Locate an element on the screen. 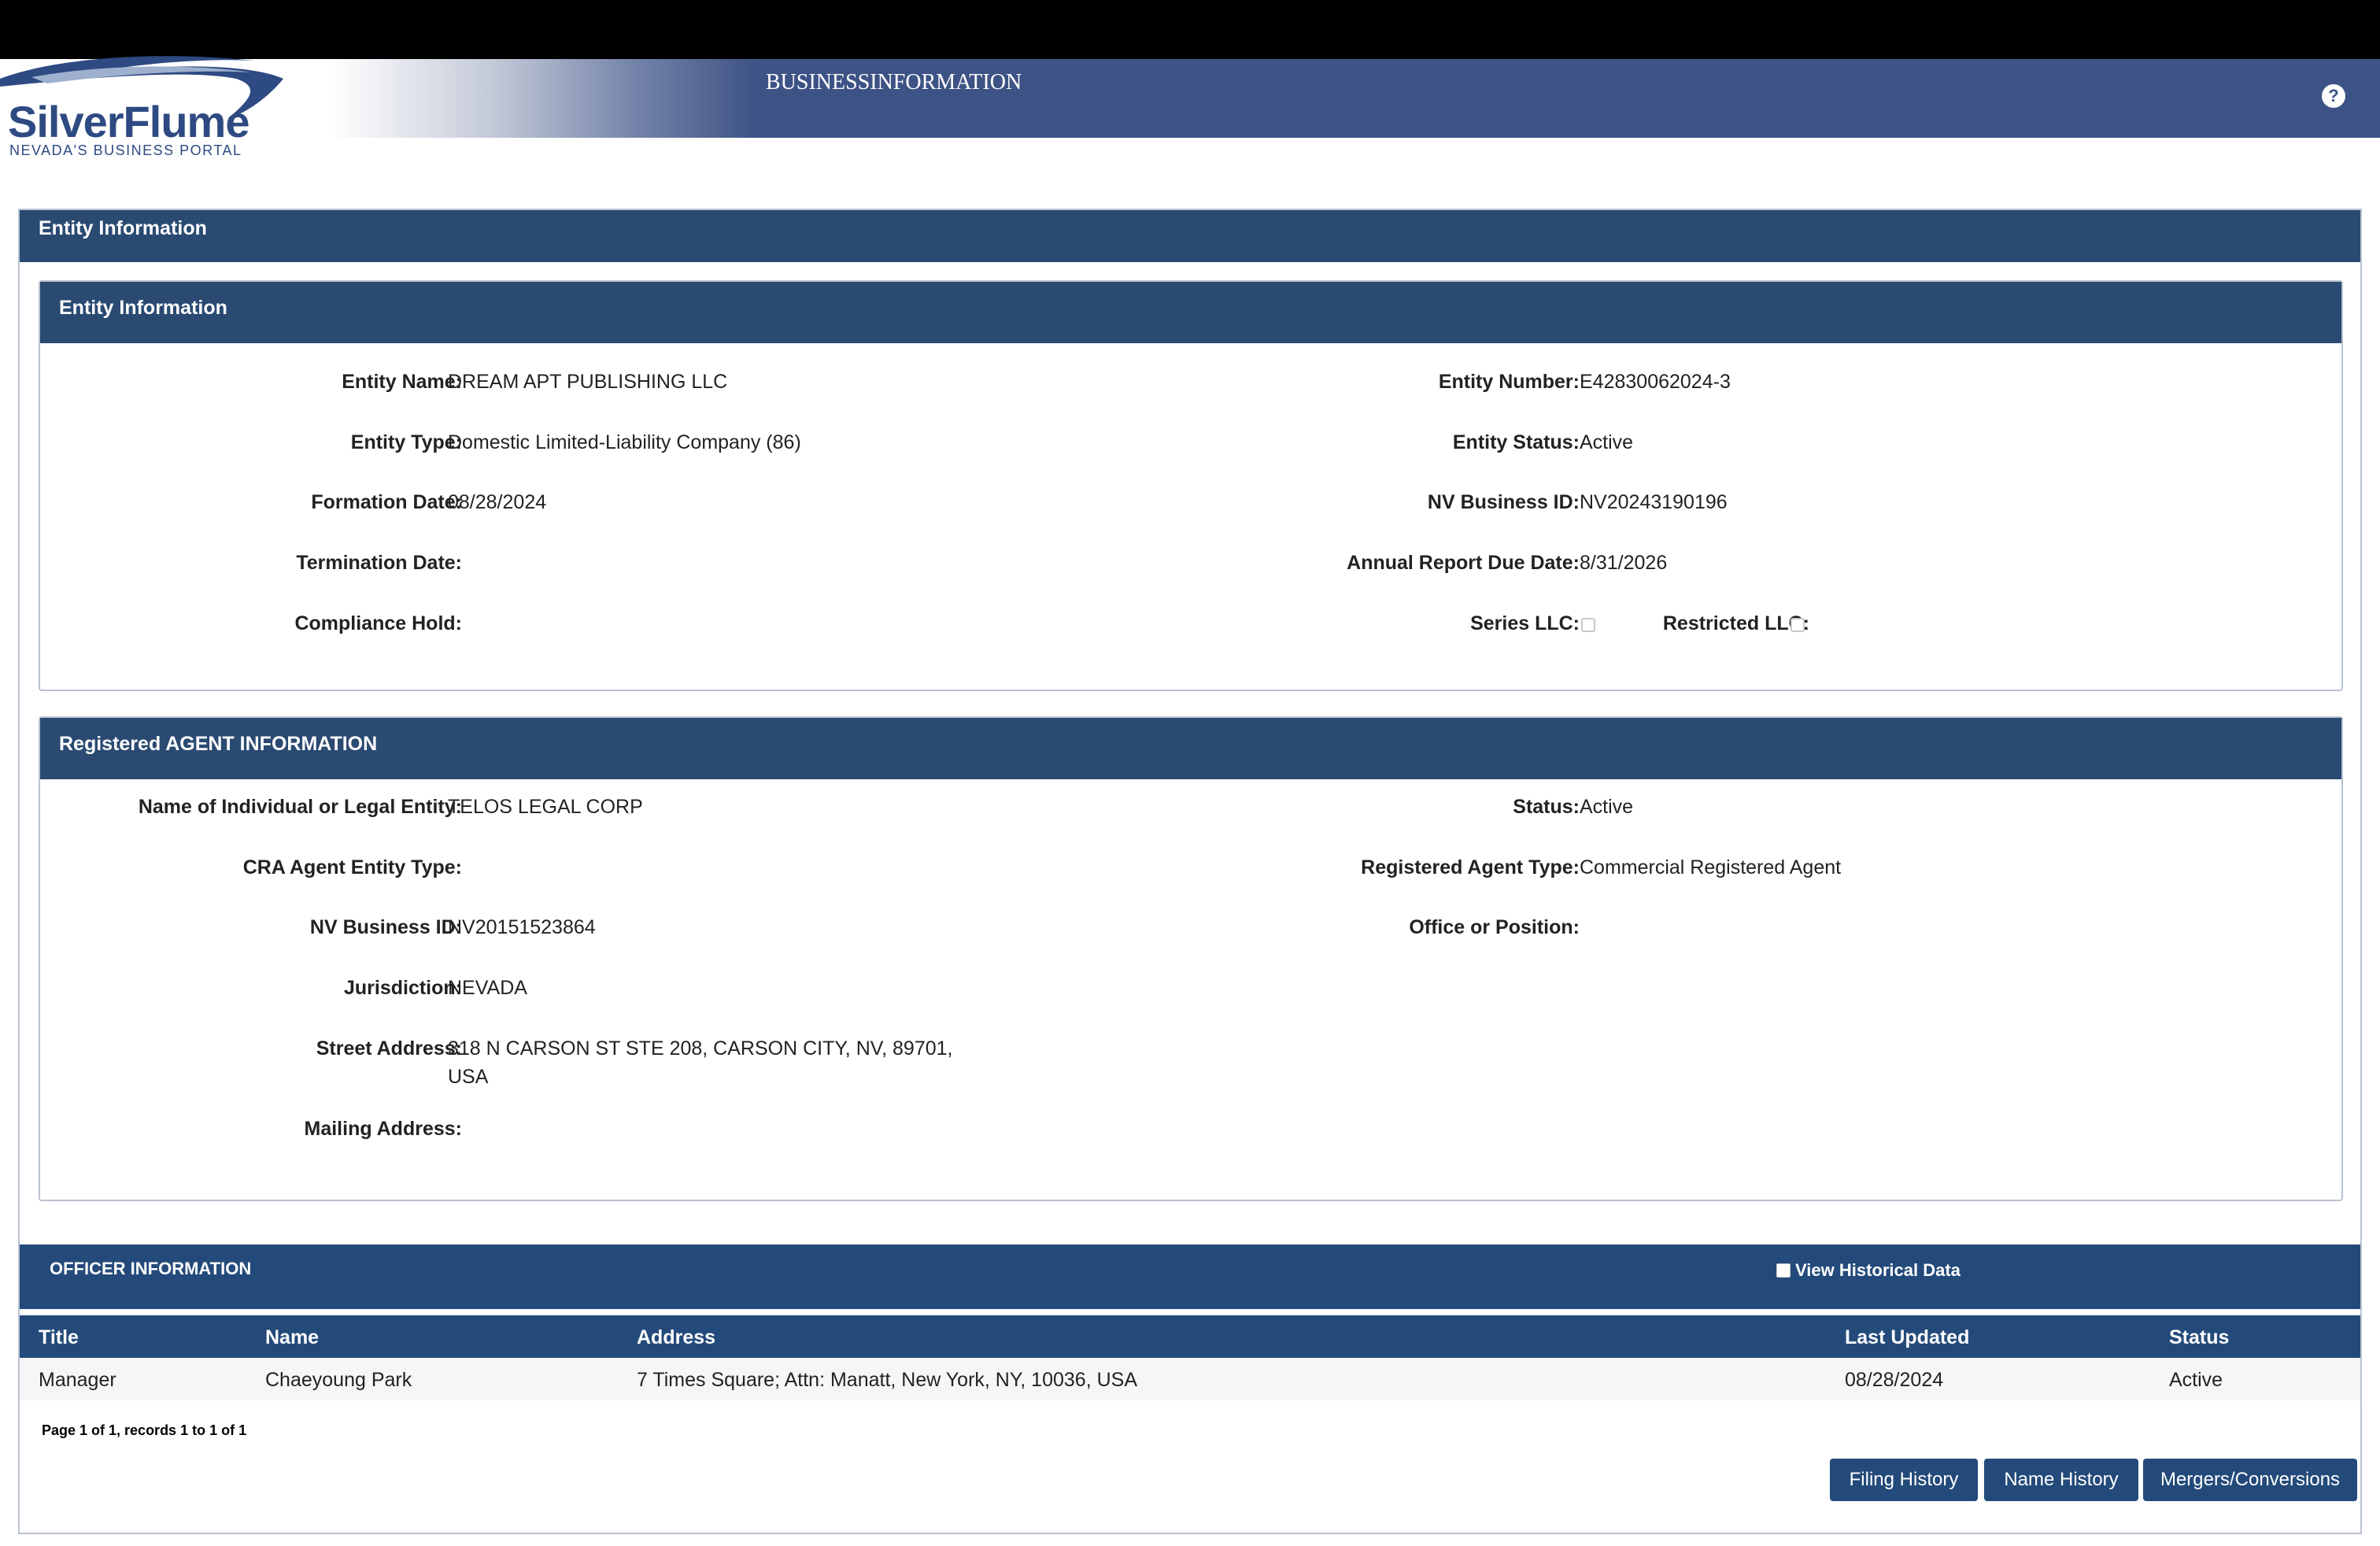 The image size is (2380, 1546). entity-name-label: Entity Name: is located at coordinates (402, 382).